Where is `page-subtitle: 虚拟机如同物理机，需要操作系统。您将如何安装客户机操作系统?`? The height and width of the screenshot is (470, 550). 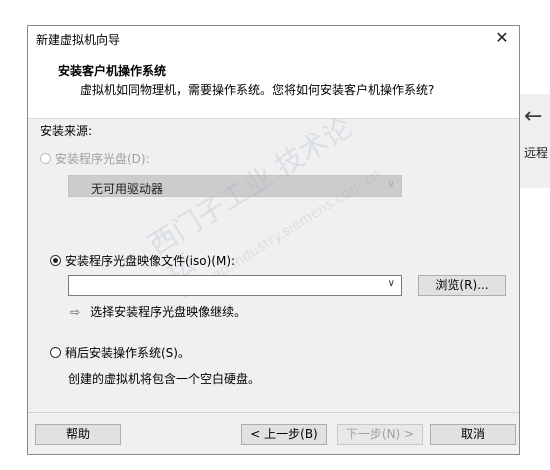
page-subtitle: 虚拟机如同物理机，需要操作系统。您将如何安装客户机操作系统? is located at coordinates (257, 90).